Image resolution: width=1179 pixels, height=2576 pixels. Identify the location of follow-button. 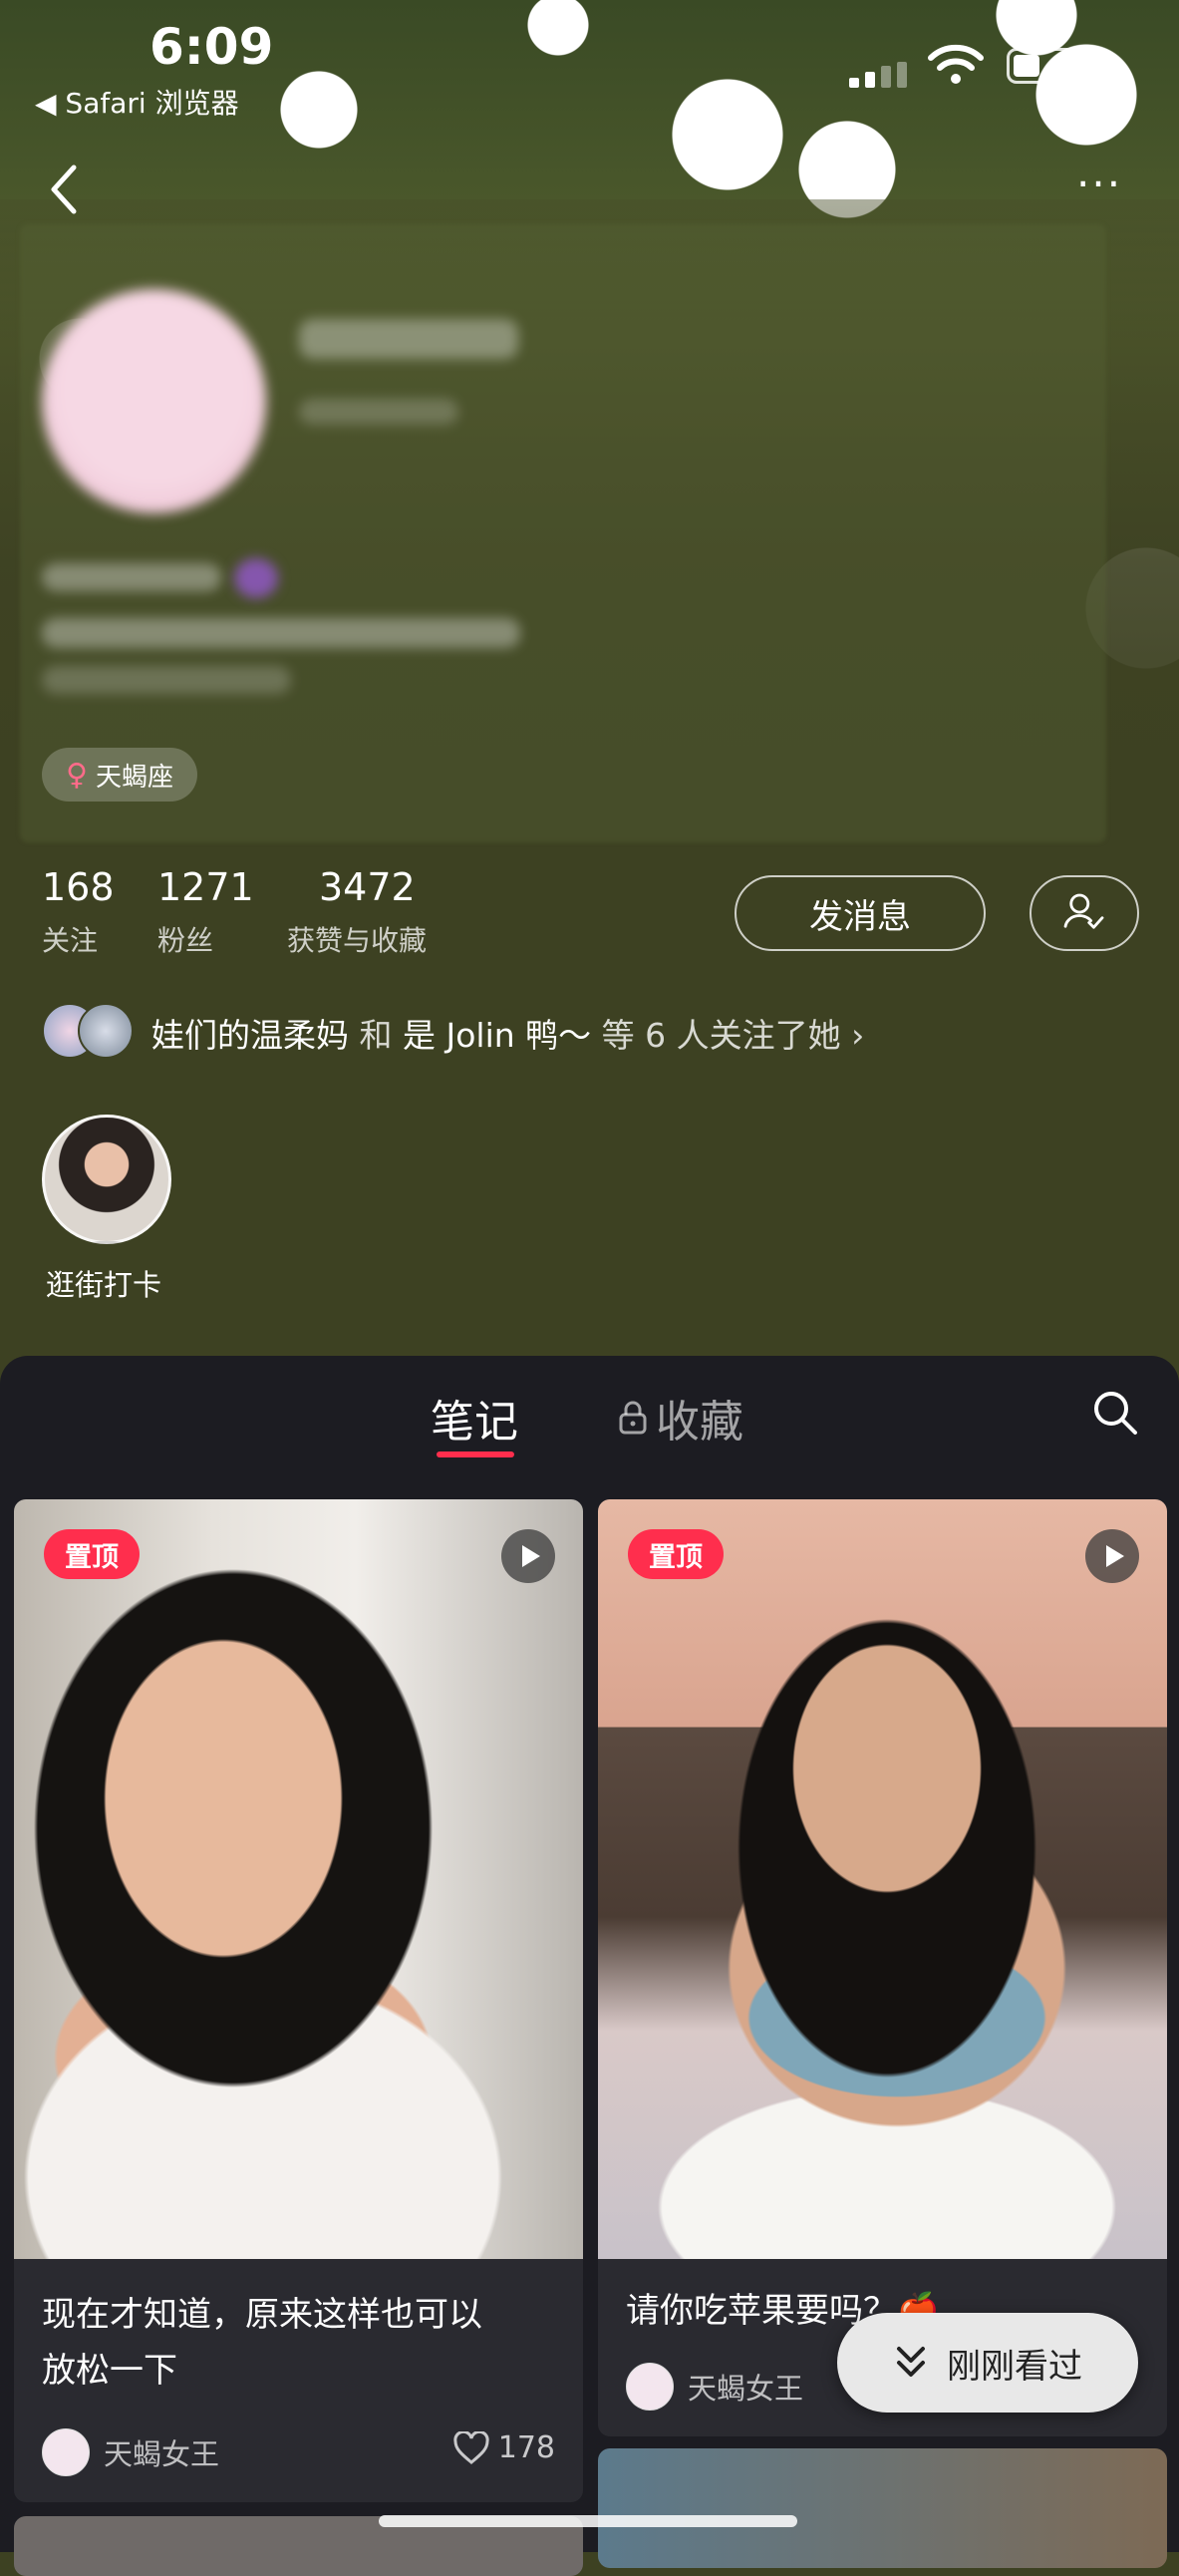
(1084, 913).